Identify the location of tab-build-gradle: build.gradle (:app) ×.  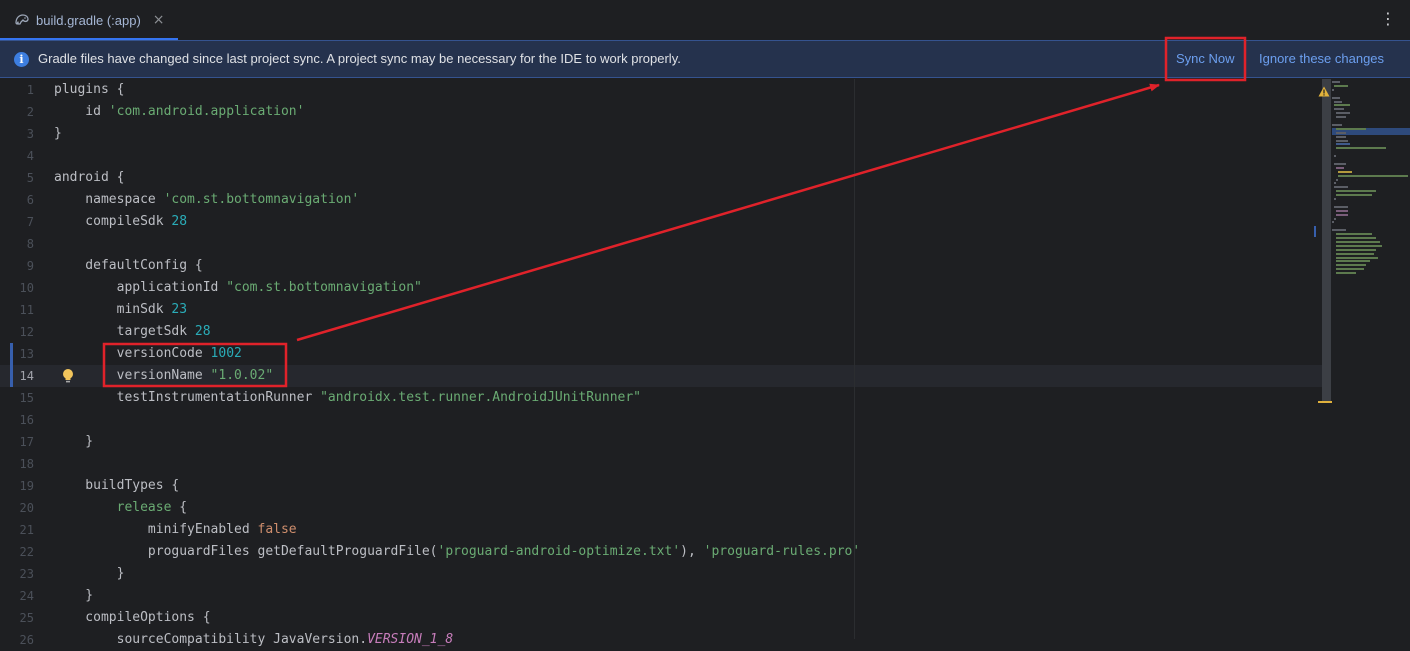
(89, 20).